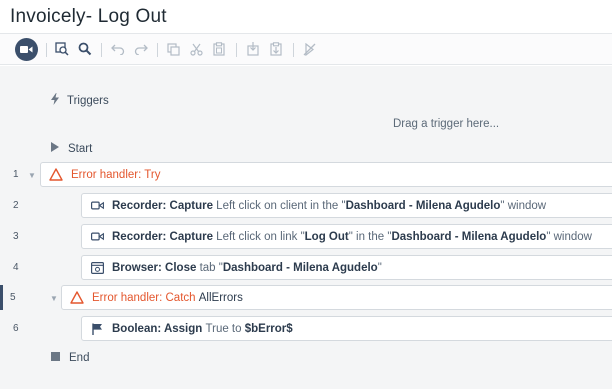 The height and width of the screenshot is (389, 612). What do you see at coordinates (97, 329) in the screenshot?
I see `flag-icon` at bounding box center [97, 329].